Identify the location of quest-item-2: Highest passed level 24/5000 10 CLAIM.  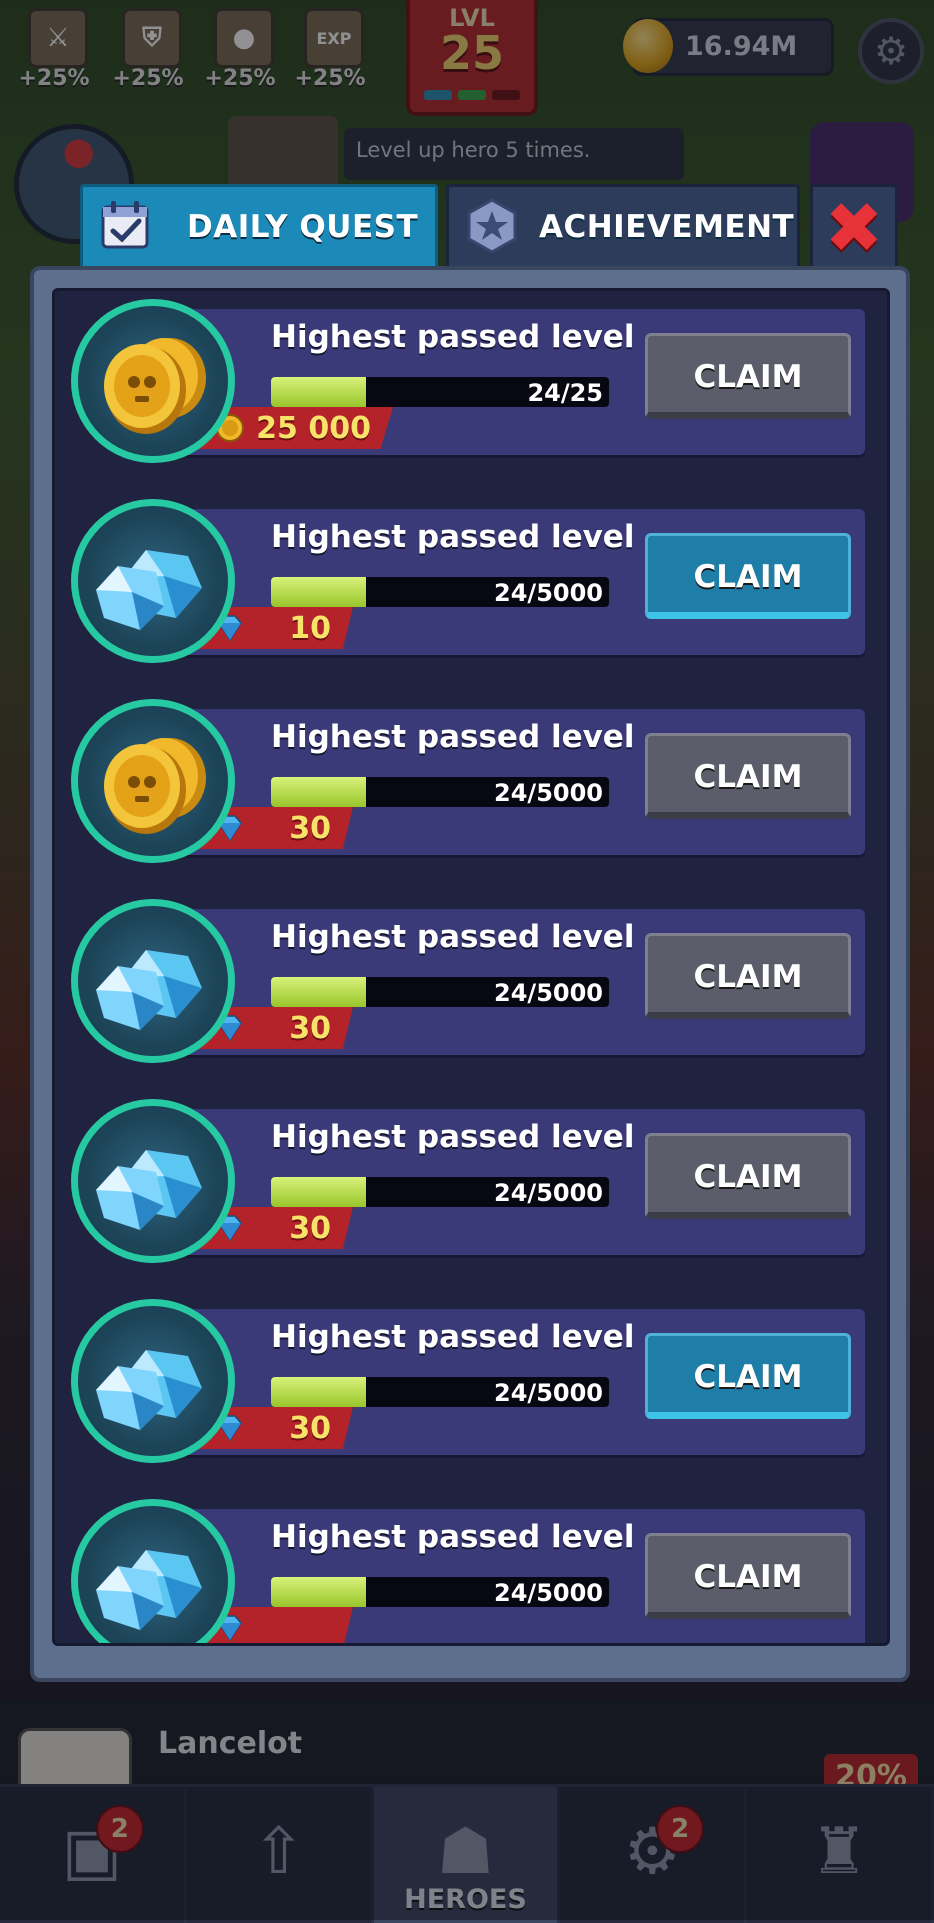
(471, 582).